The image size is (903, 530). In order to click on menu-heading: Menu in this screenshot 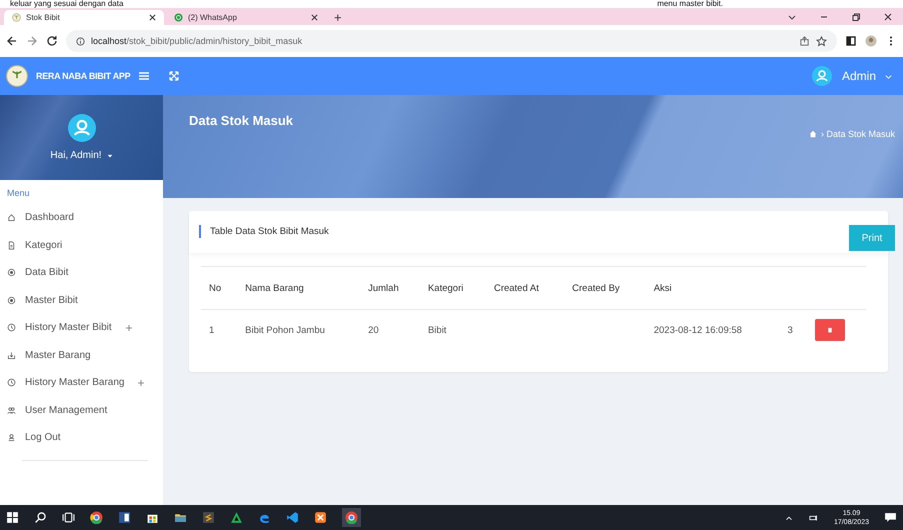, I will do `click(18, 193)`.